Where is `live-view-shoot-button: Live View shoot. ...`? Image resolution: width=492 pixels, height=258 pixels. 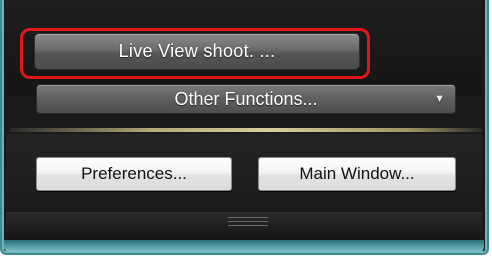
live-view-shoot-button: Live View shoot. ... is located at coordinates (197, 51).